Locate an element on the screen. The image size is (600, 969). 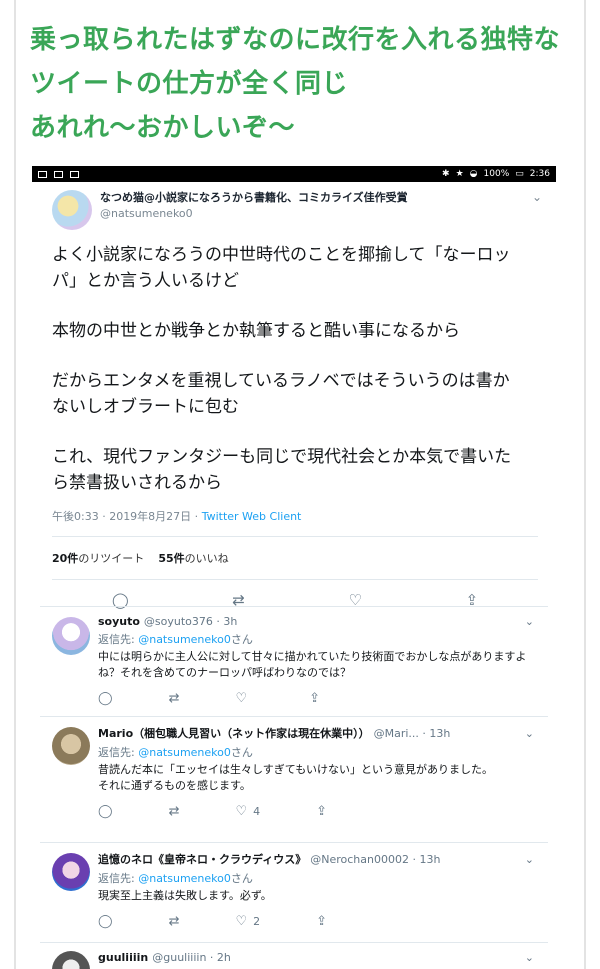
reply-tweet: guuliiiin @guuliiiin · 2h ⌄ is located at coordinates (294, 955).